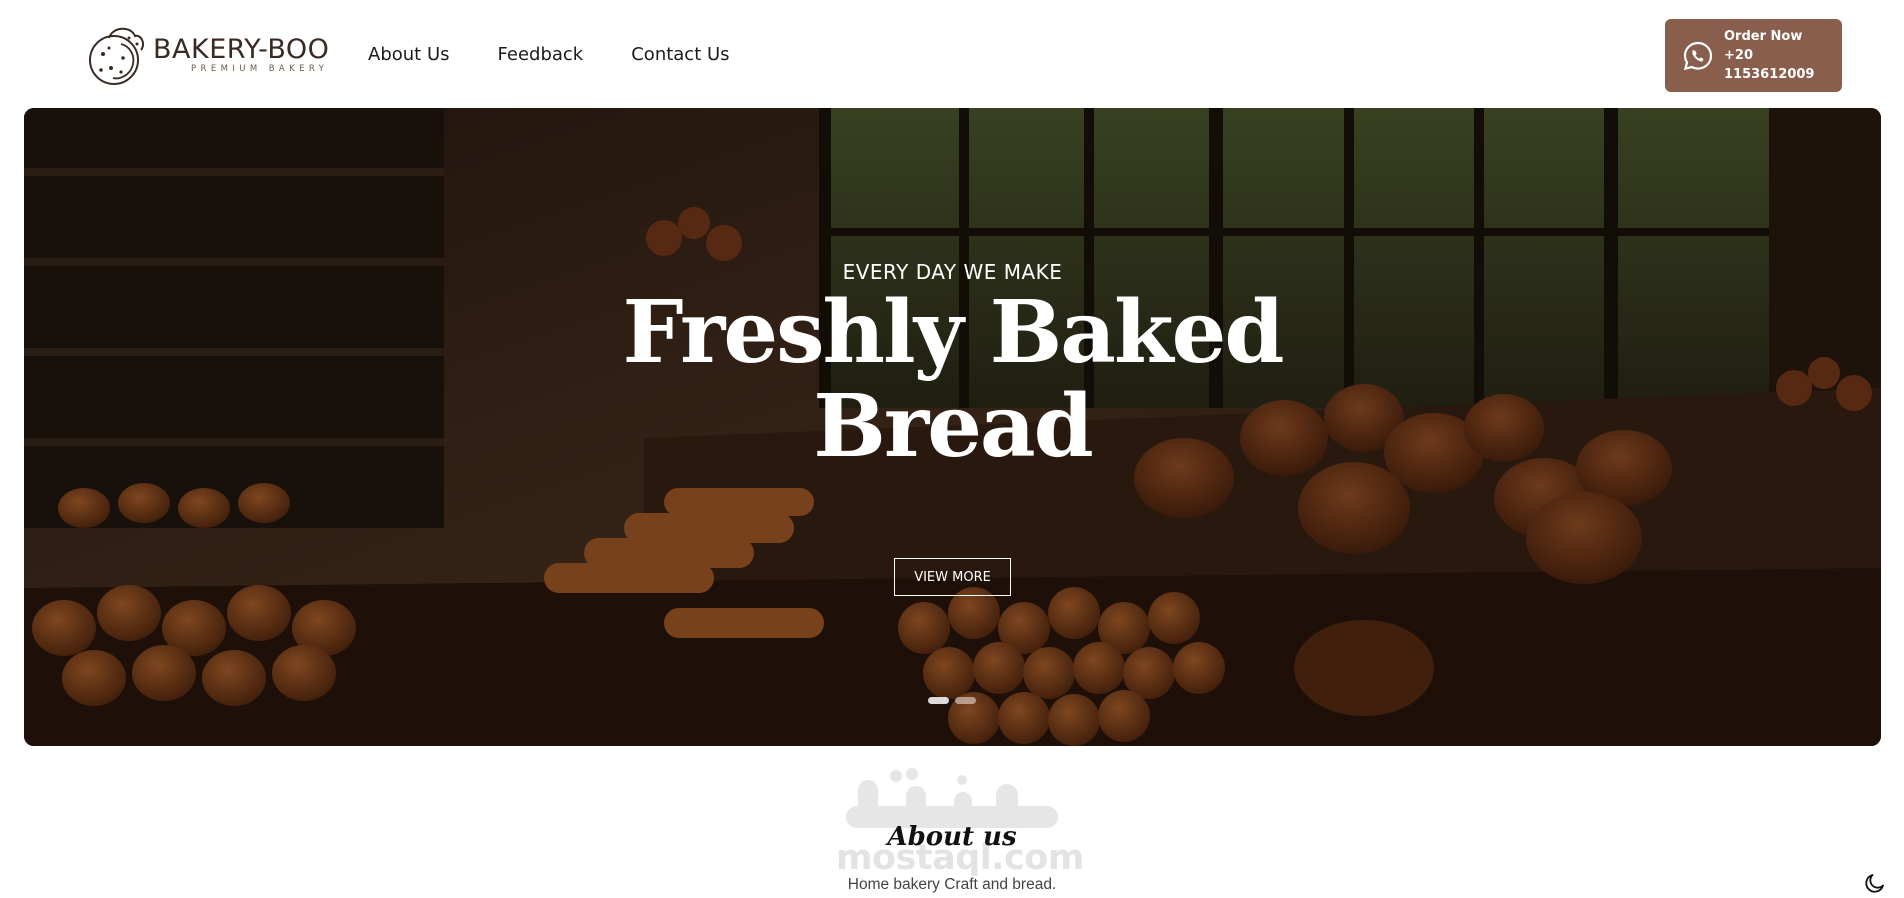 The height and width of the screenshot is (898, 1904). I want to click on order-now-button: Order Now +20 1153612009, so click(1753, 55).